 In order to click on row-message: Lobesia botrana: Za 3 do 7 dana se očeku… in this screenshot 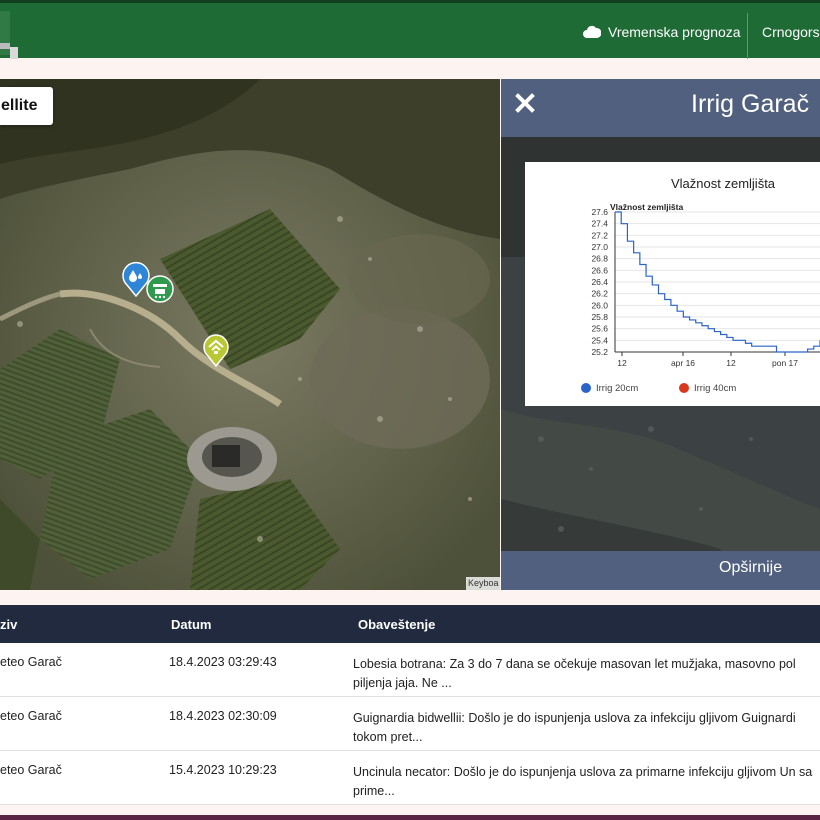, I will do `click(574, 673)`.